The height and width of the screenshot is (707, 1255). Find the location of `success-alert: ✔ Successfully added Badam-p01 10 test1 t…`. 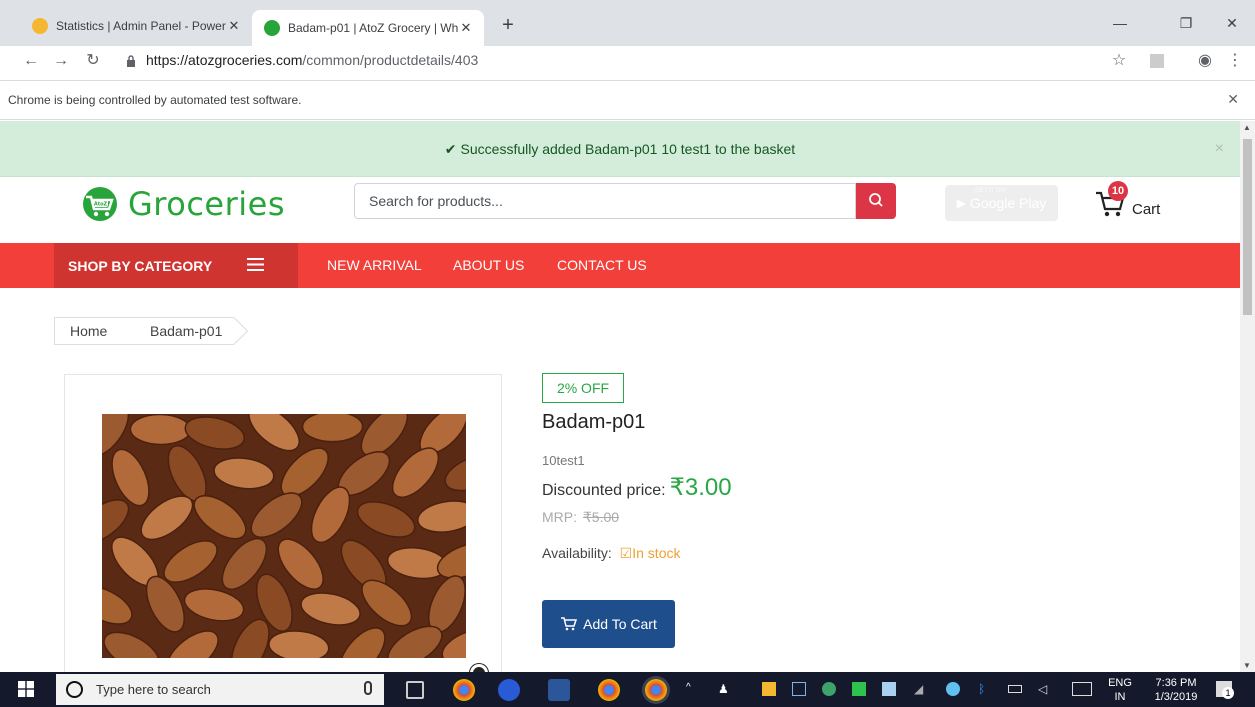

success-alert: ✔ Successfully added Badam-p01 10 test1 t… is located at coordinates (620, 149).